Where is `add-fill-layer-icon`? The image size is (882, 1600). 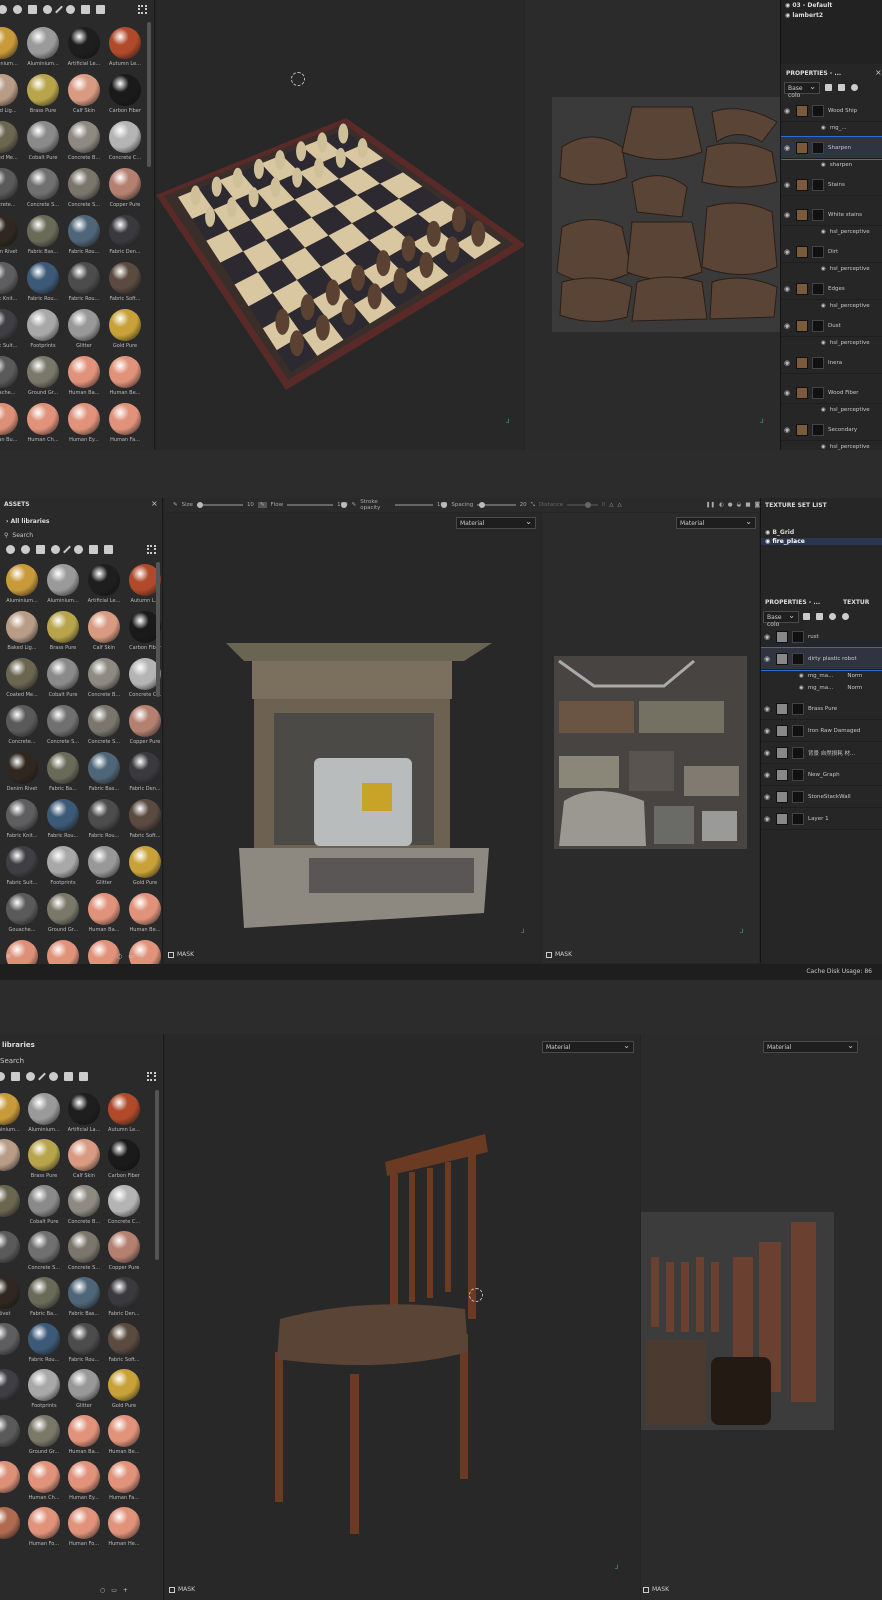
add-fill-layer-icon is located at coordinates (806, 616).